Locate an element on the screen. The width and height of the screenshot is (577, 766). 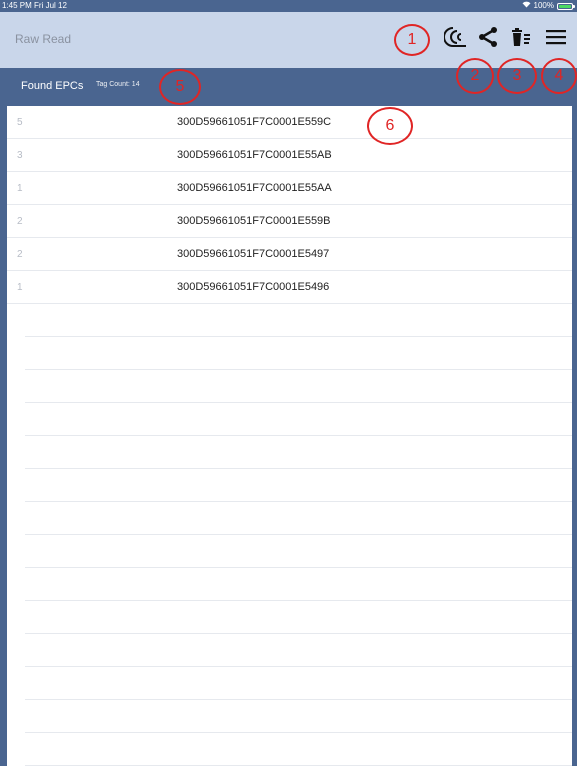
scan-toggle-button is located at coordinates (456, 37).